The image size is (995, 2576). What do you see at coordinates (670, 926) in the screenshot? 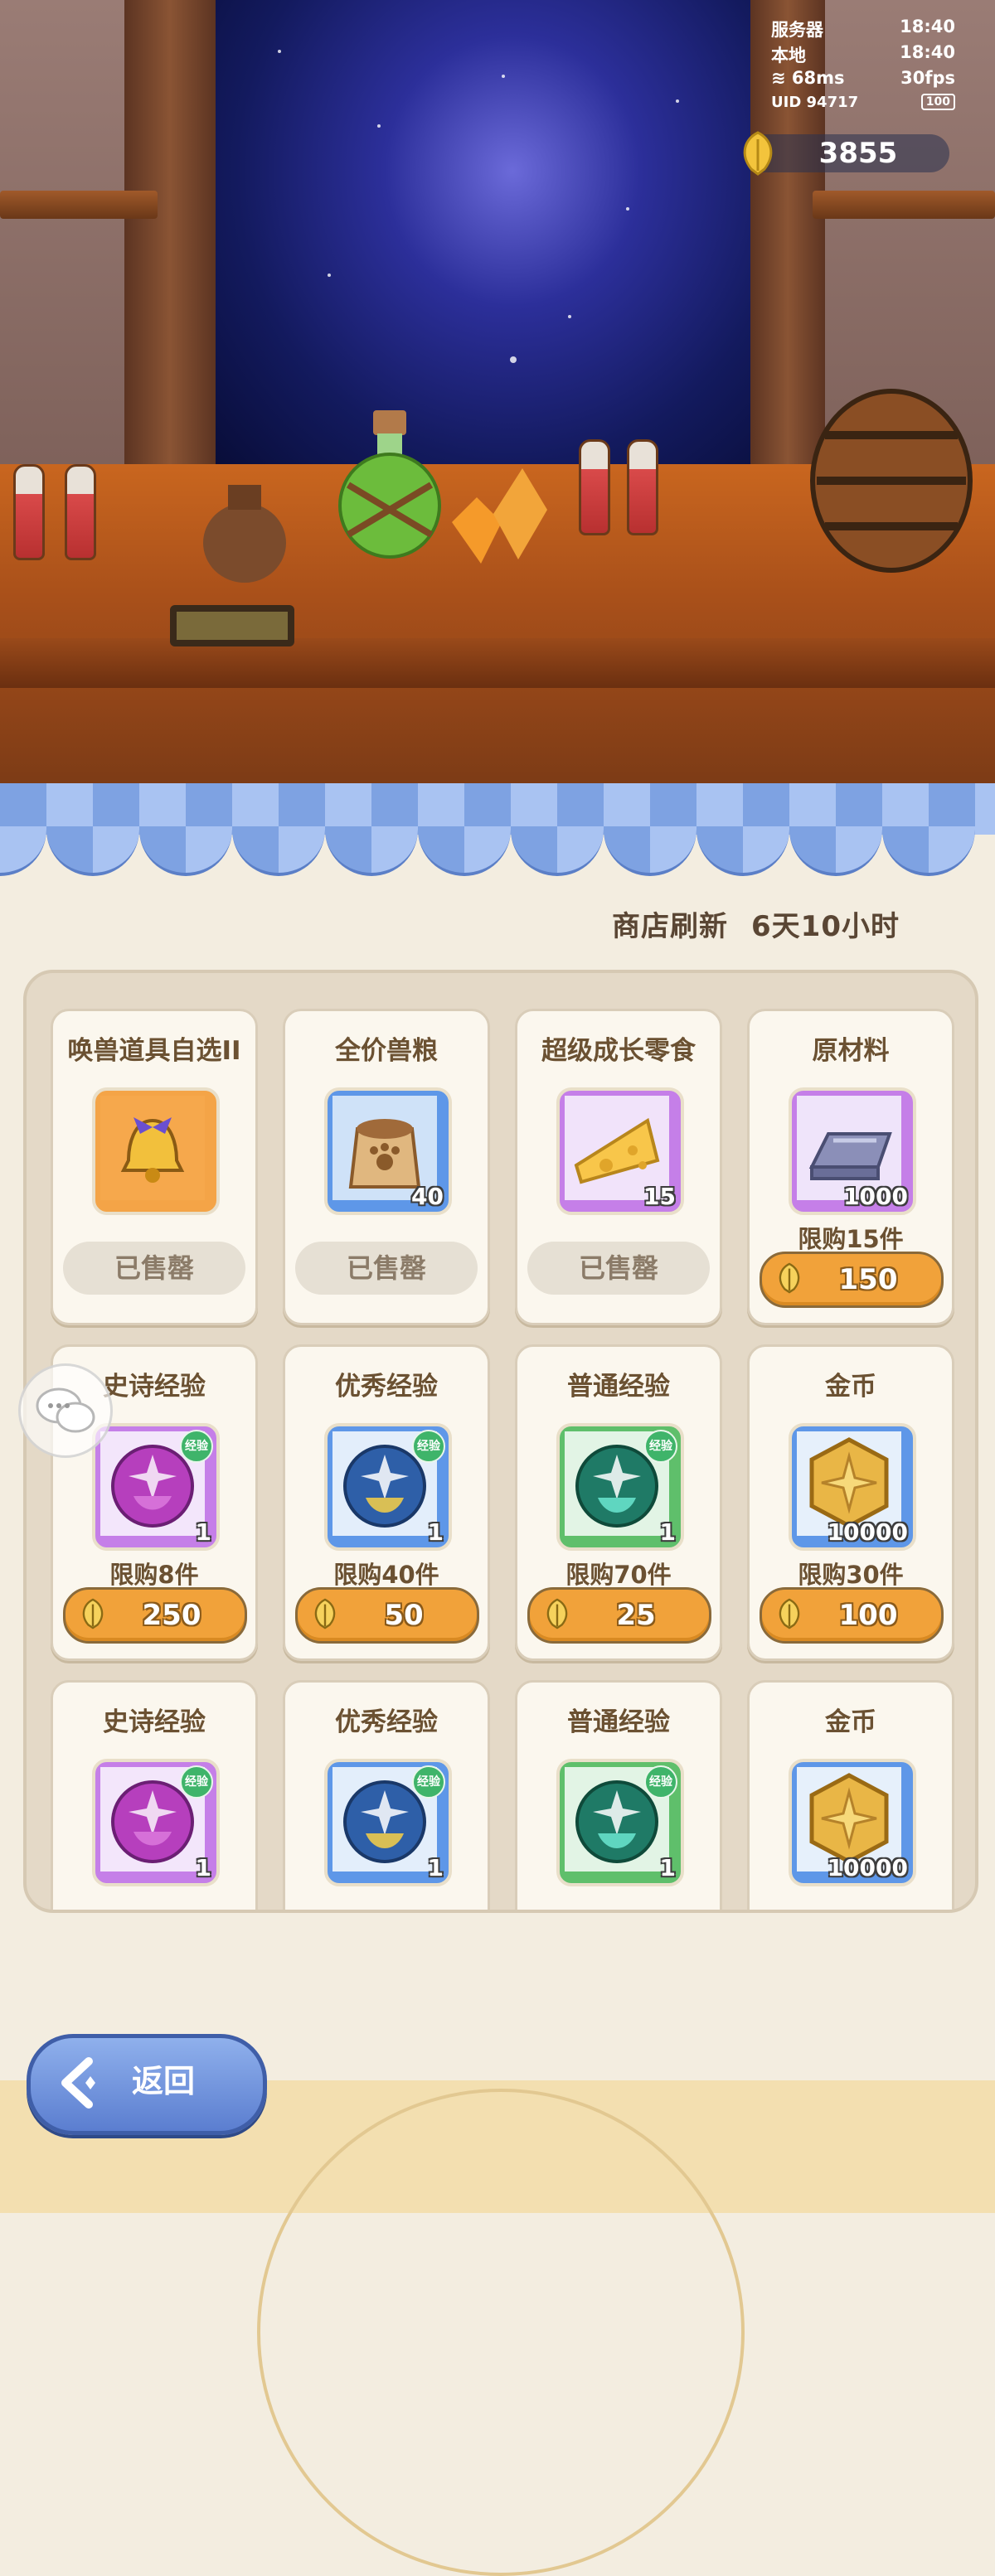
I see `refresh-label: 商店刷新` at bounding box center [670, 926].